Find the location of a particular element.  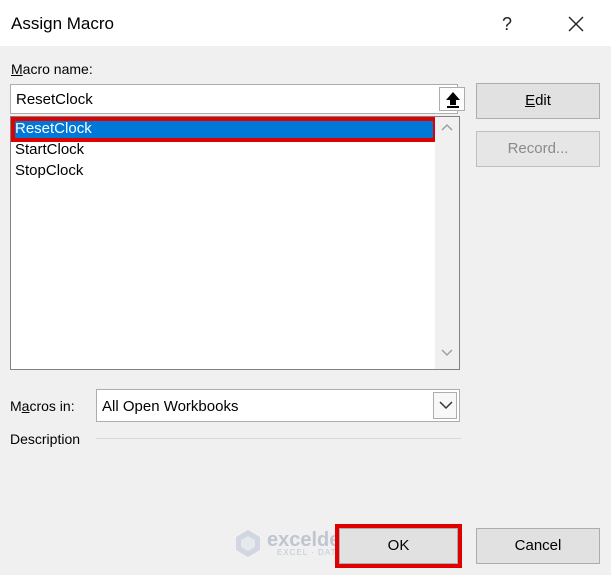

upload-arrow-icon is located at coordinates (453, 100).